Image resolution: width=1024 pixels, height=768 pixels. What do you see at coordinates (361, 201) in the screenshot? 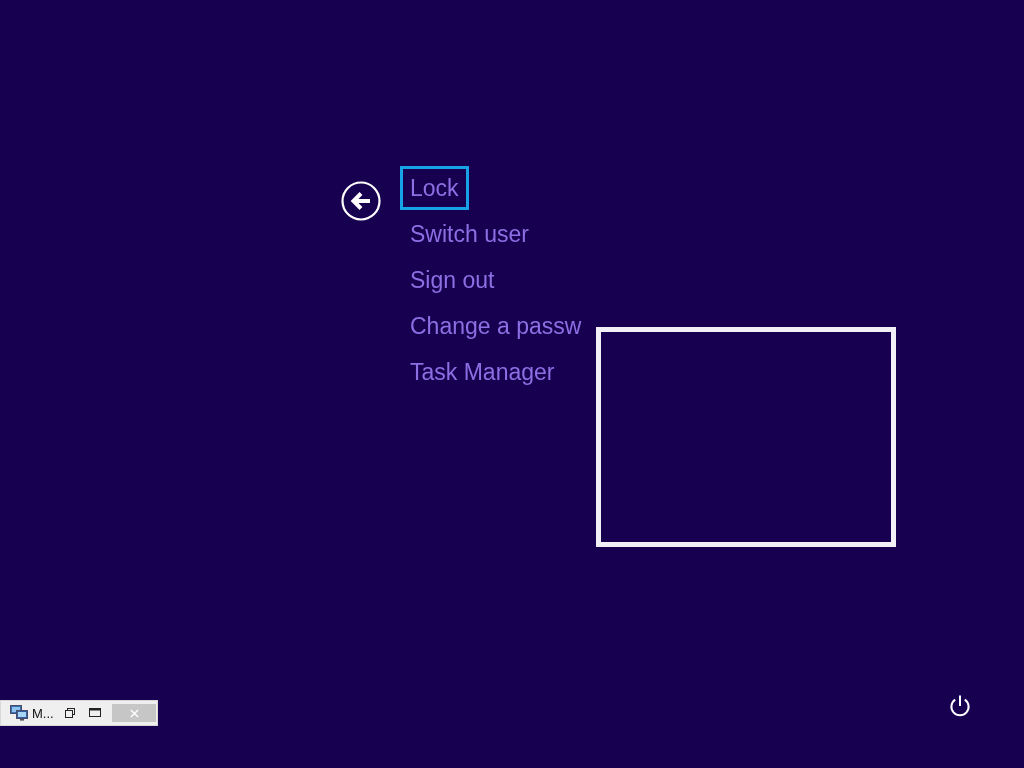
I see `back-button` at bounding box center [361, 201].